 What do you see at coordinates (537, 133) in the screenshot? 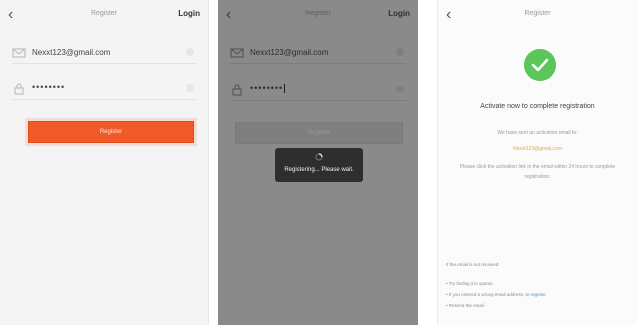
I see `sent-text: We have sent an activation email to:` at bounding box center [537, 133].